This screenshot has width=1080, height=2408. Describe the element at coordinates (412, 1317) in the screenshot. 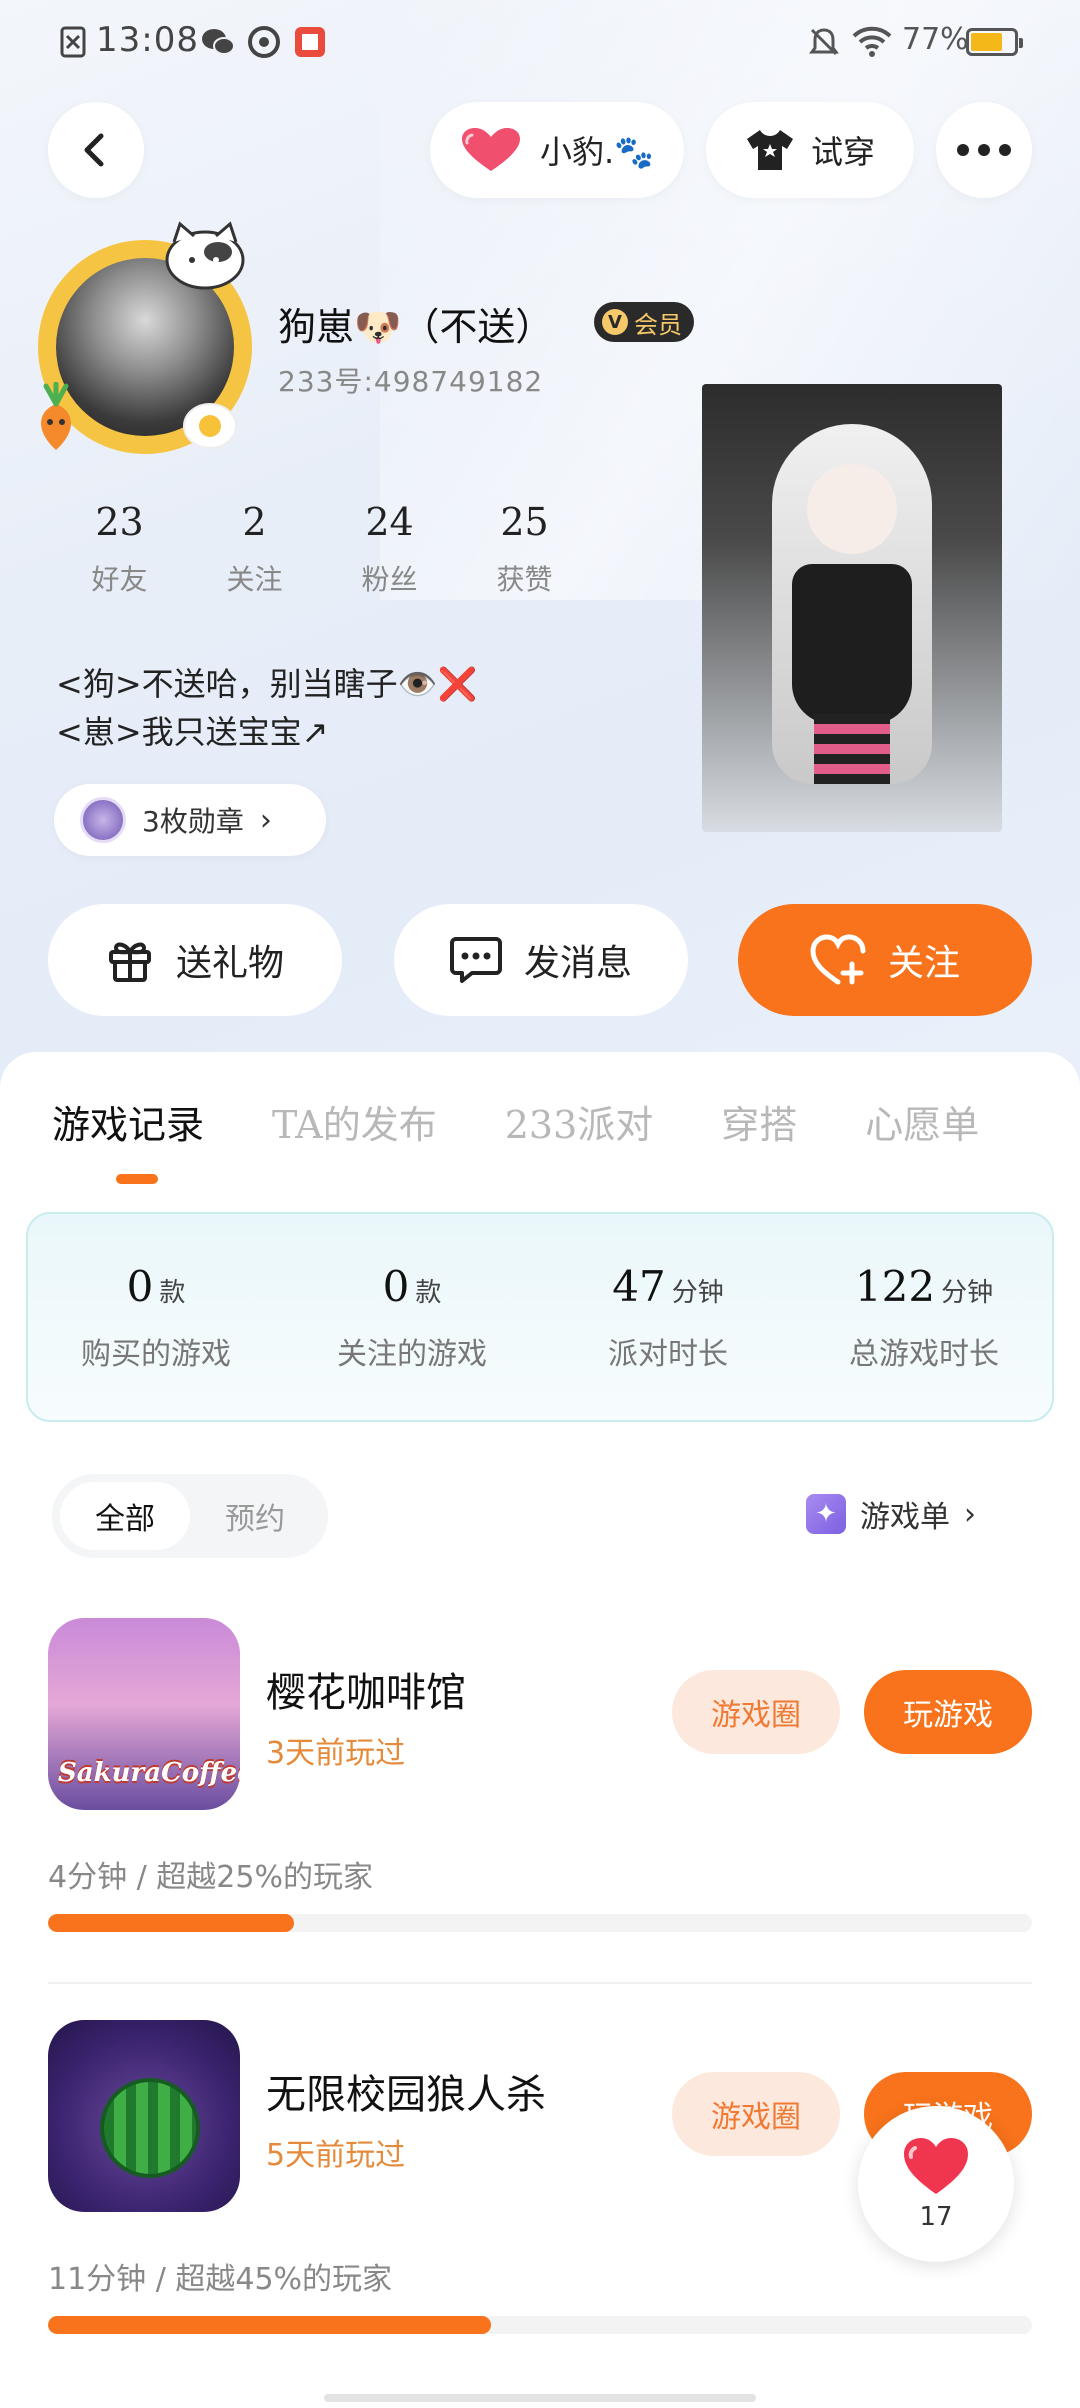

I see `summary-followed: 0款 关注的游戏` at that location.